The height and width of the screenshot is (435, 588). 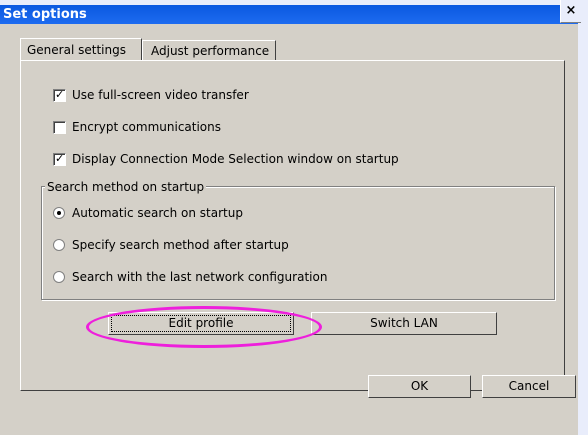 What do you see at coordinates (583, 229) in the screenshot?
I see `right-margin` at bounding box center [583, 229].